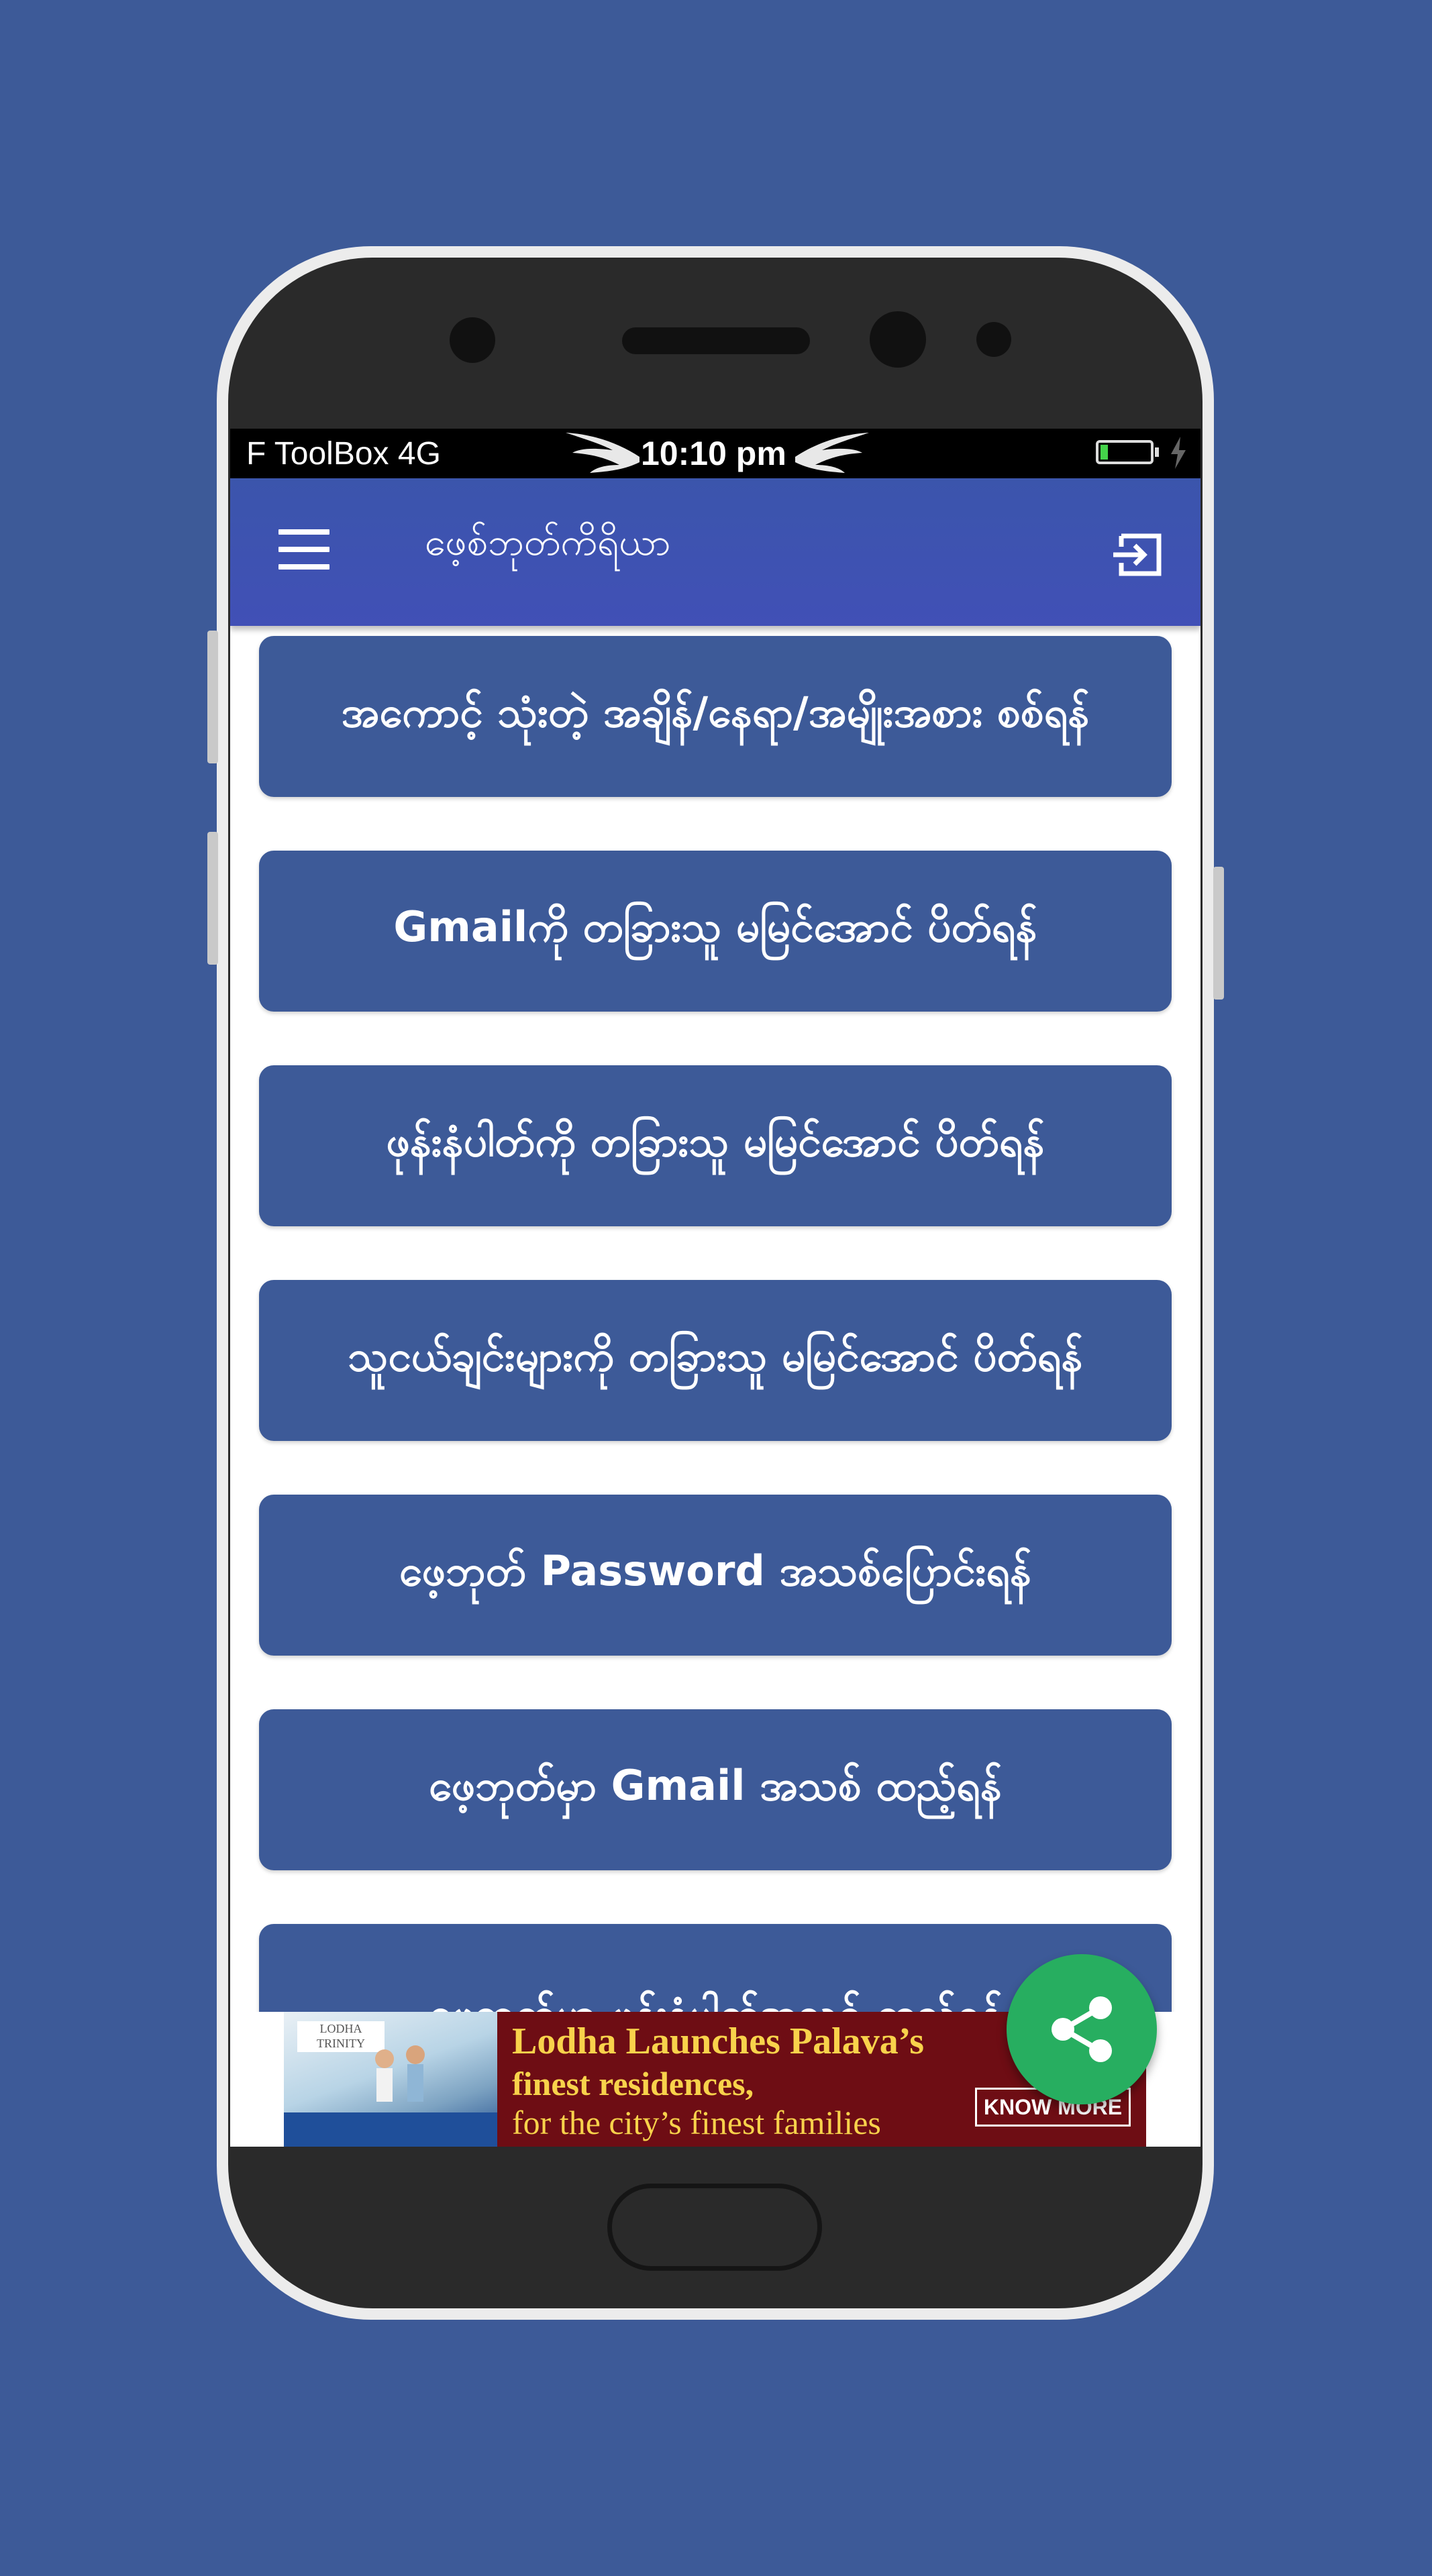  I want to click on share-icon, so click(1082, 2029).